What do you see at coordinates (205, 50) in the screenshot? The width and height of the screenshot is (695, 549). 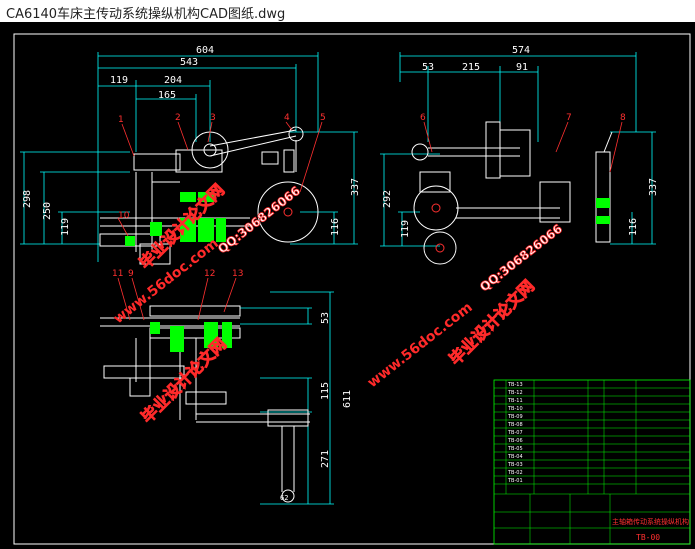 I see `dim-604: 604` at bounding box center [205, 50].